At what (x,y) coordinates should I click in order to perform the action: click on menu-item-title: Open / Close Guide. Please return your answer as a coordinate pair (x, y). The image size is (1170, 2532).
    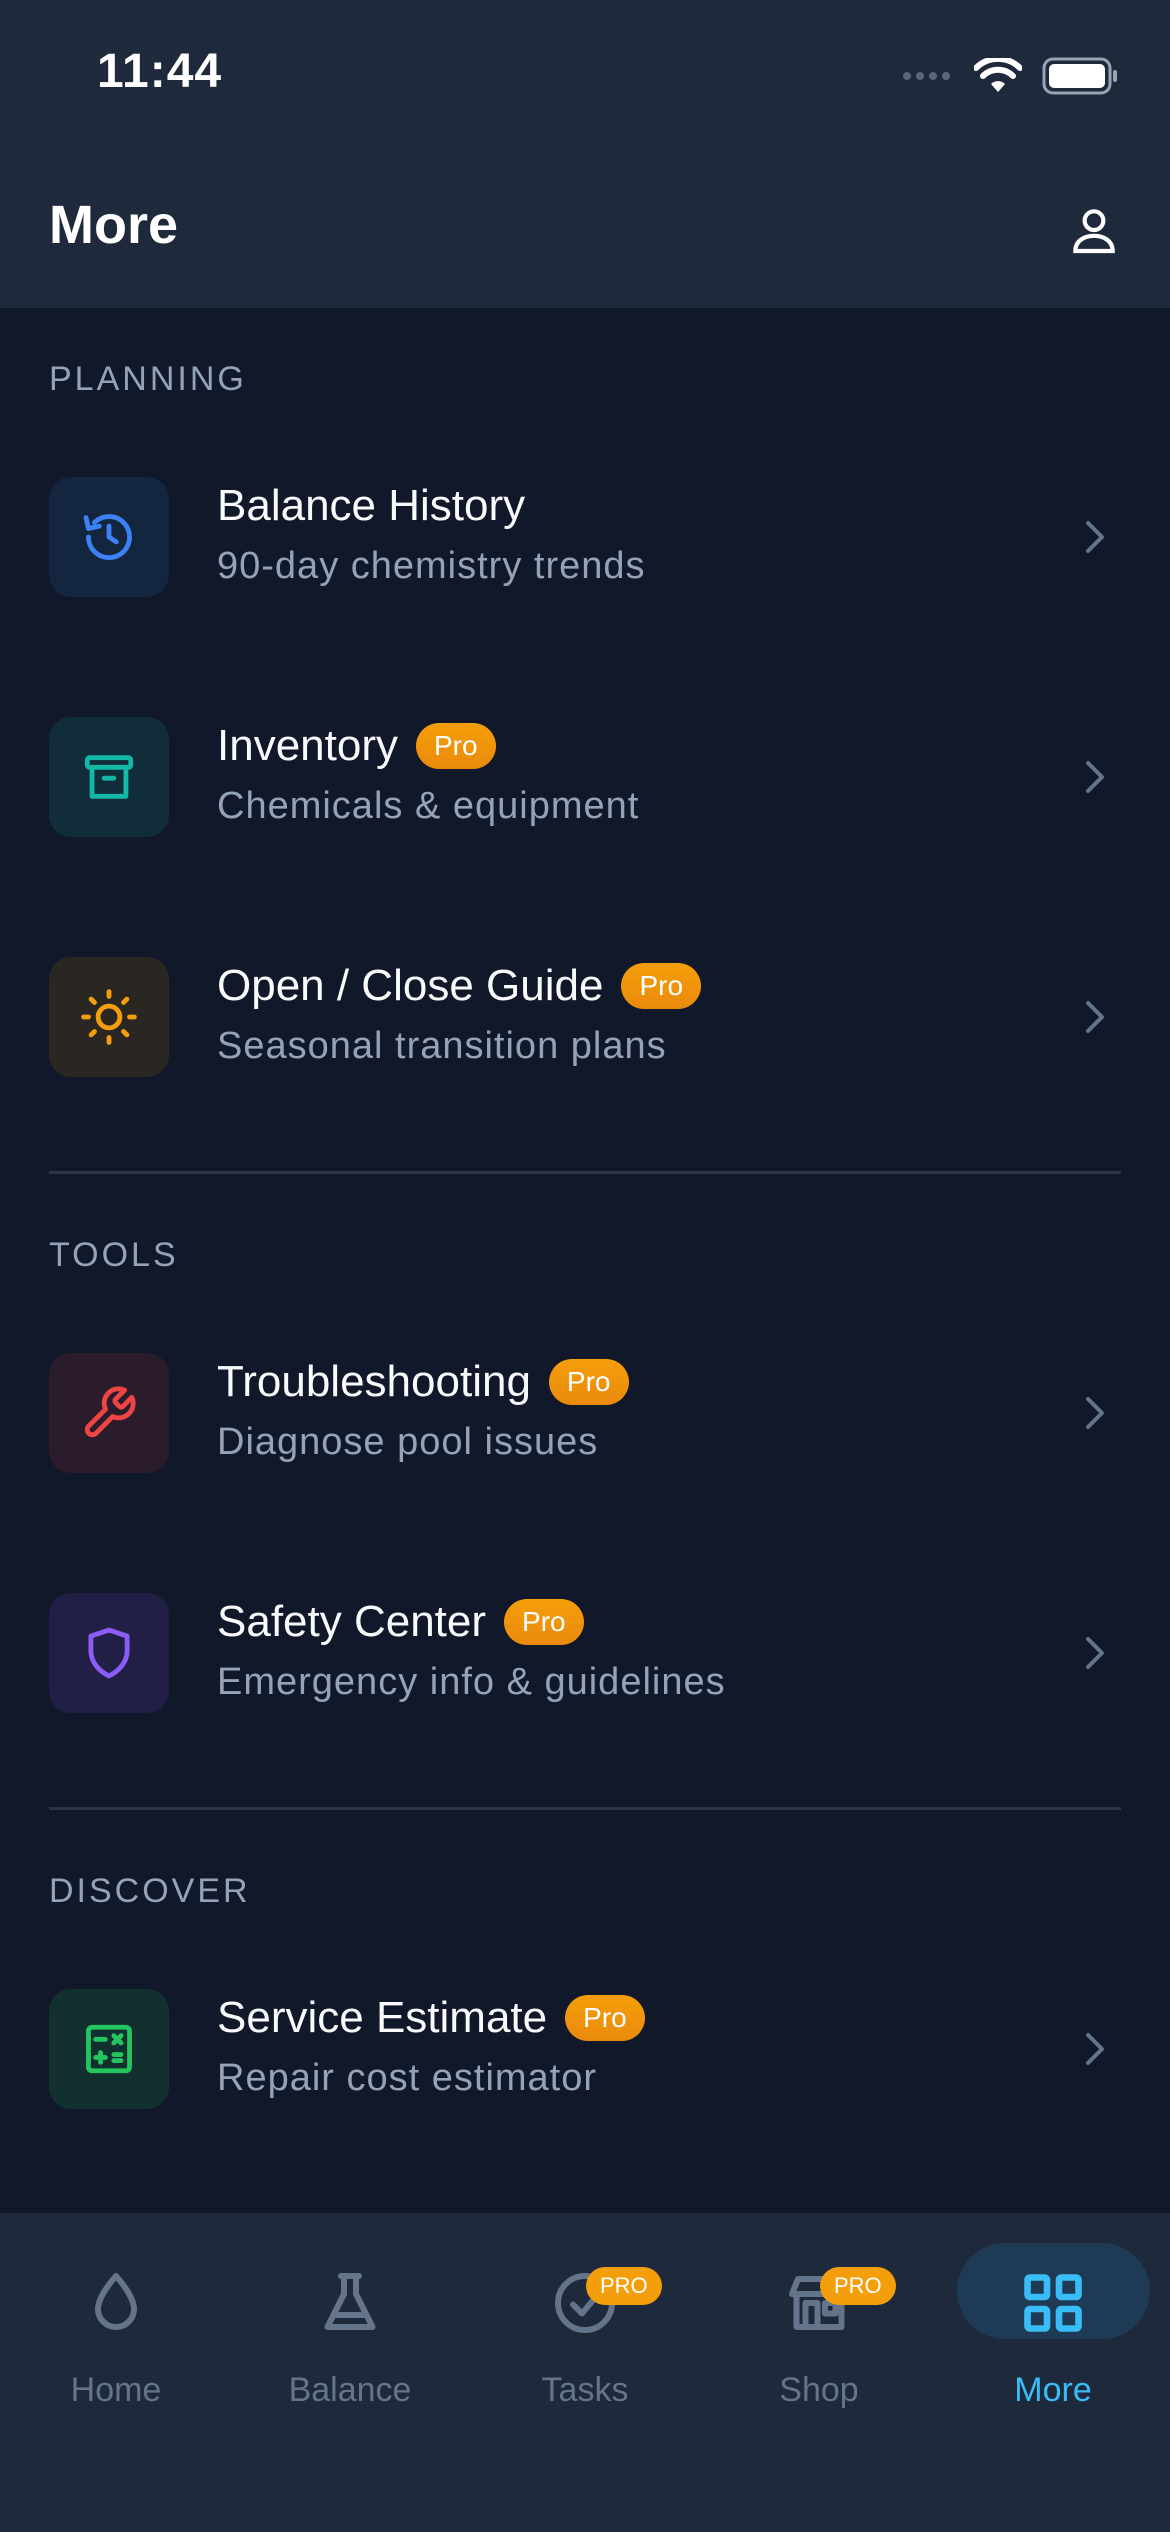
    Looking at the image, I should click on (410, 985).